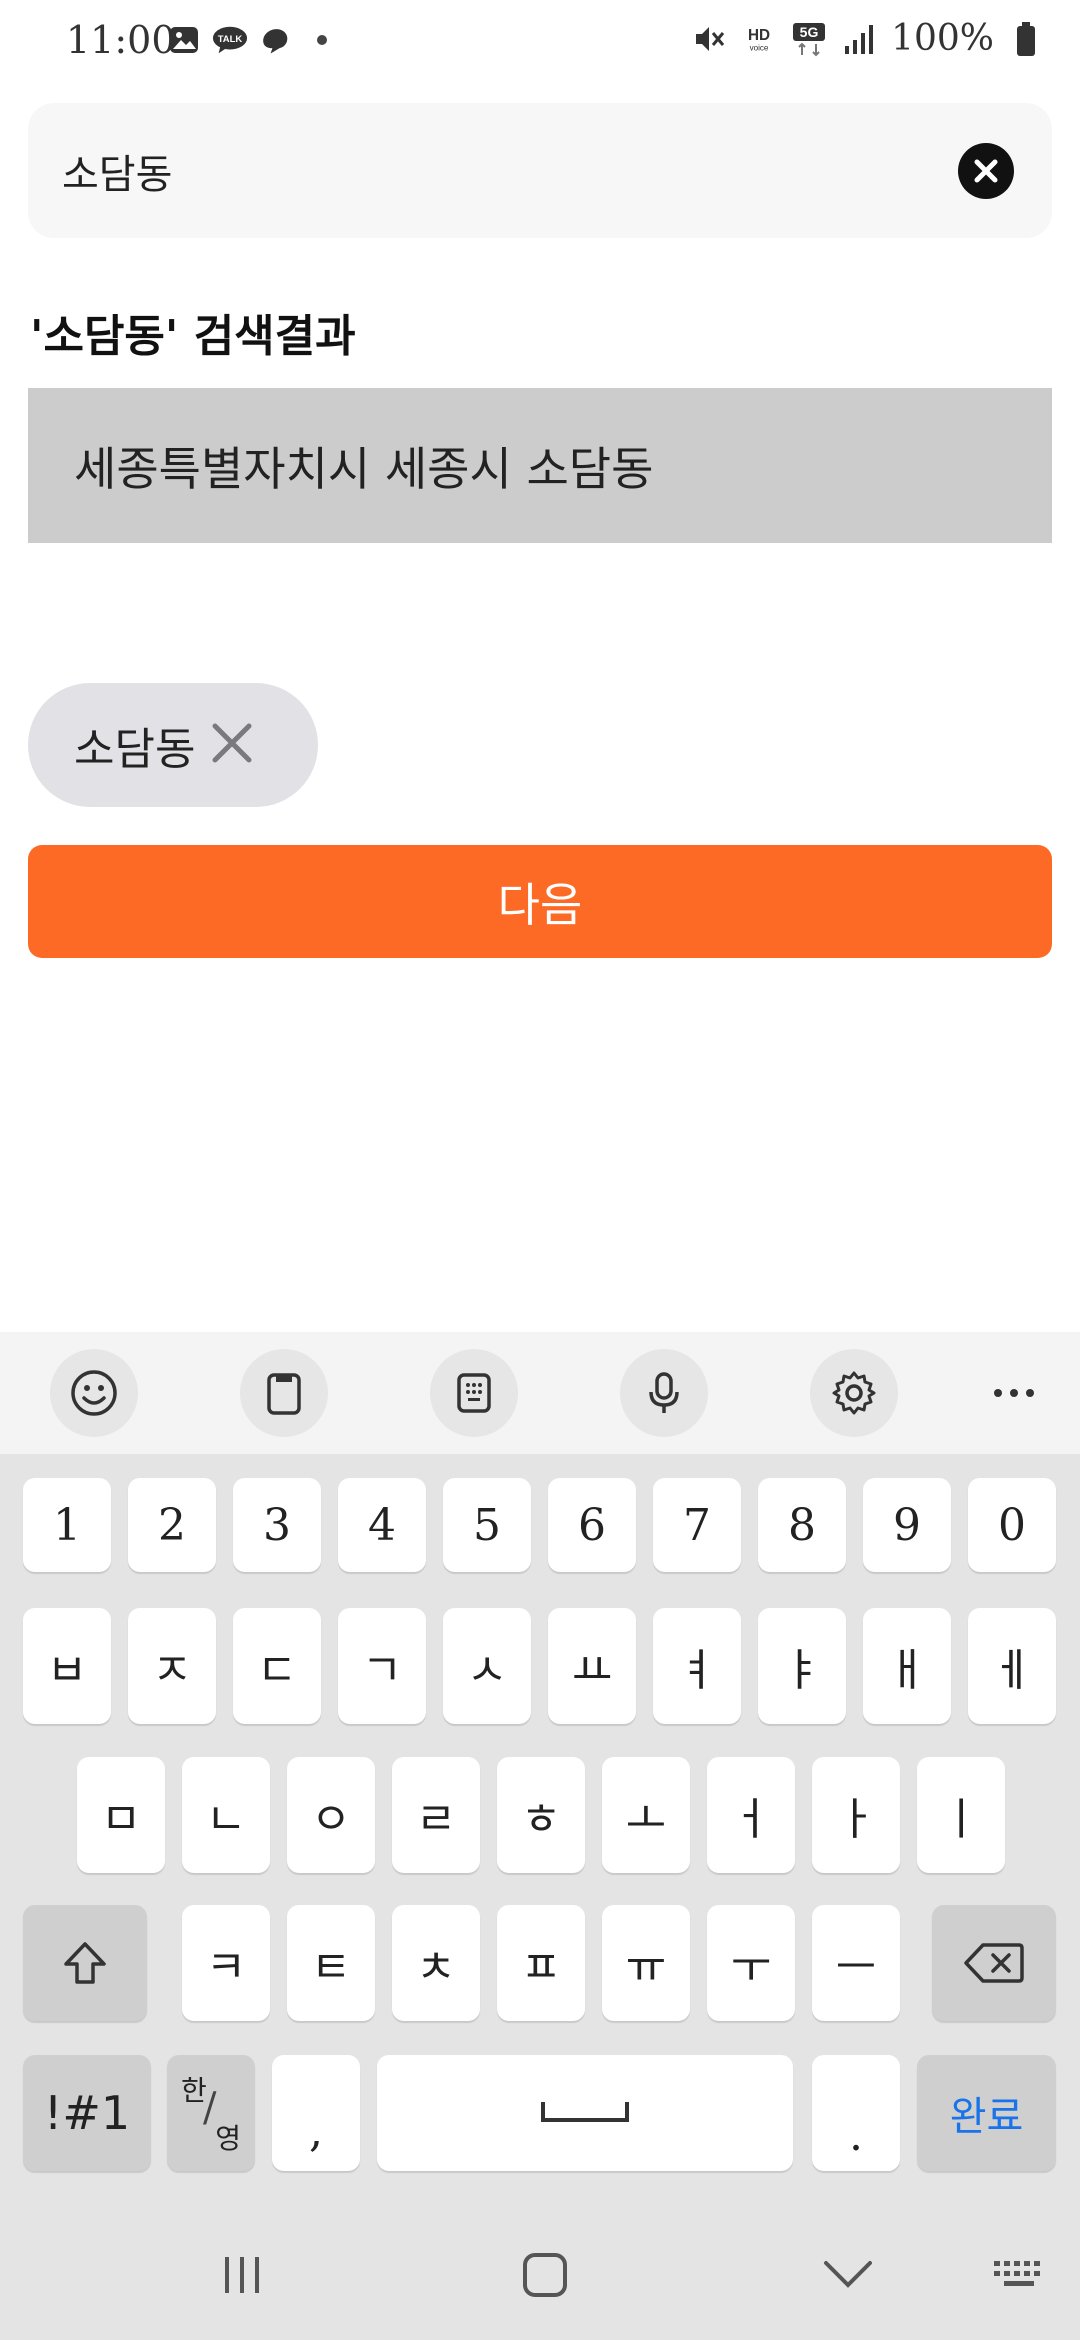 This screenshot has width=1080, height=2340. Describe the element at coordinates (211, 2113) in the screenshot. I see `language-toggle-key: 한 / 영` at that location.